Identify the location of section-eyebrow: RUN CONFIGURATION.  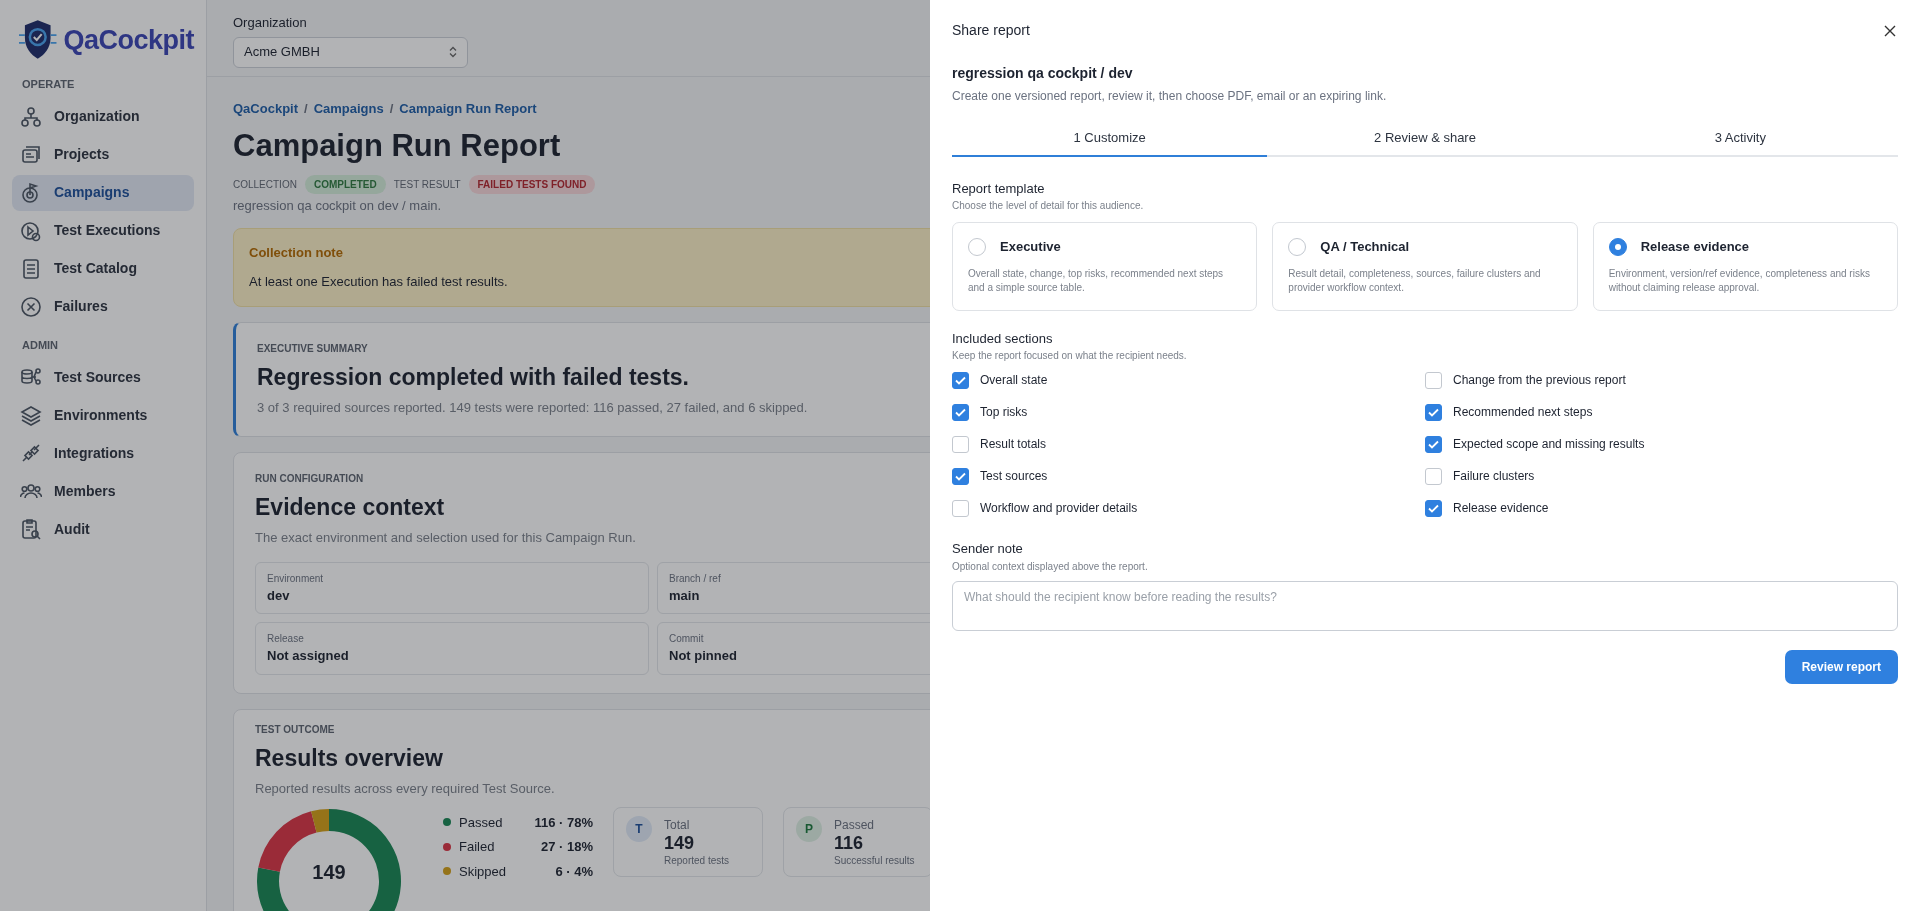
(309, 478).